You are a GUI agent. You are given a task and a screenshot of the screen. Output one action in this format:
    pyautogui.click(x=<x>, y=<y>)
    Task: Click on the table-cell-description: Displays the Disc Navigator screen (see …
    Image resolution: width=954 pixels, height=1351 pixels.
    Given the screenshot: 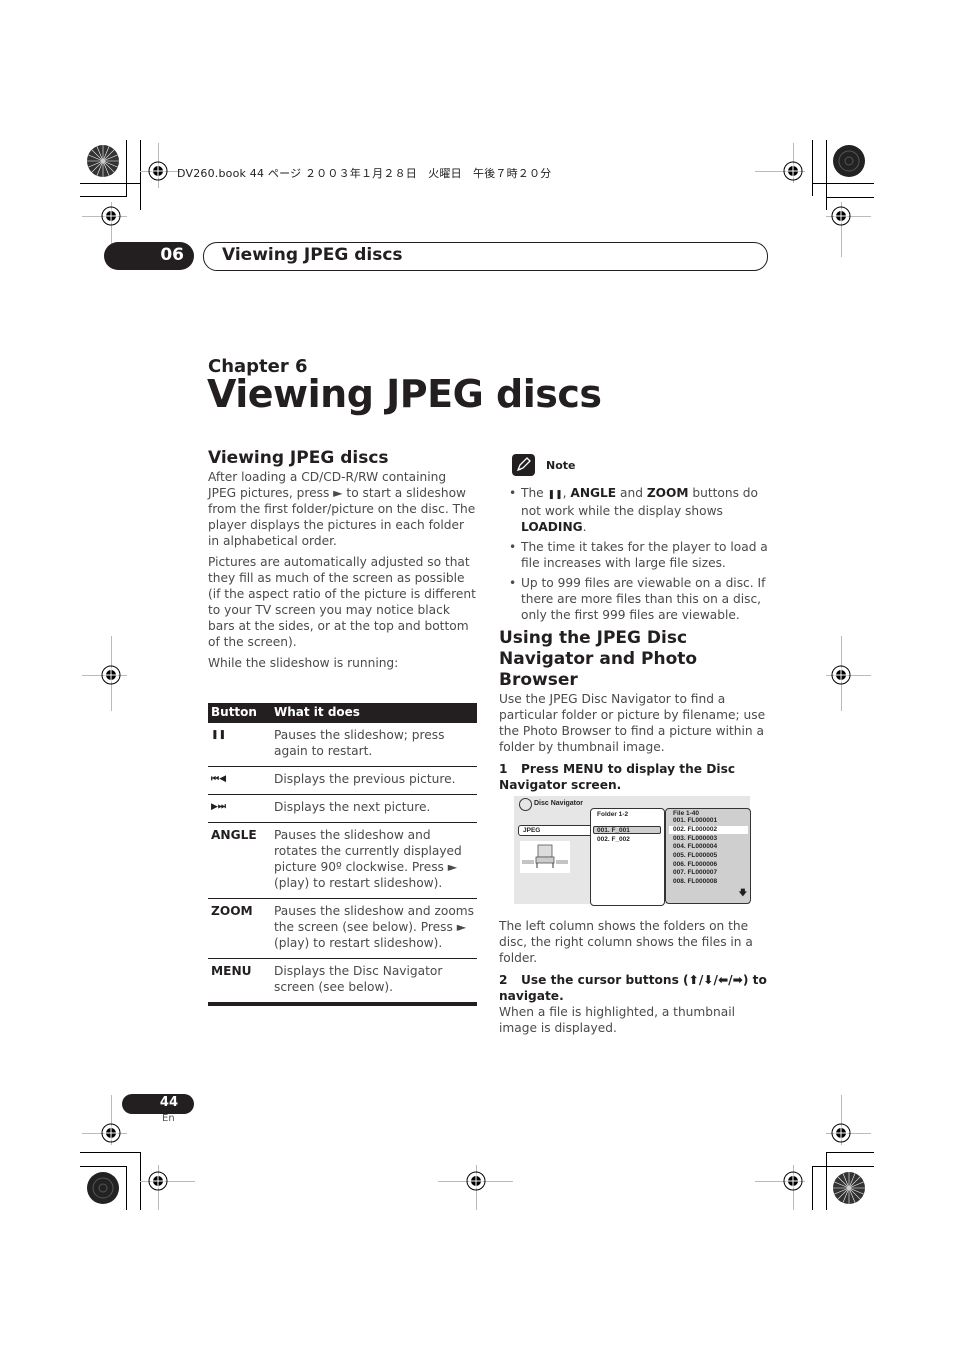 What is the action you would take?
    pyautogui.click(x=374, y=982)
    